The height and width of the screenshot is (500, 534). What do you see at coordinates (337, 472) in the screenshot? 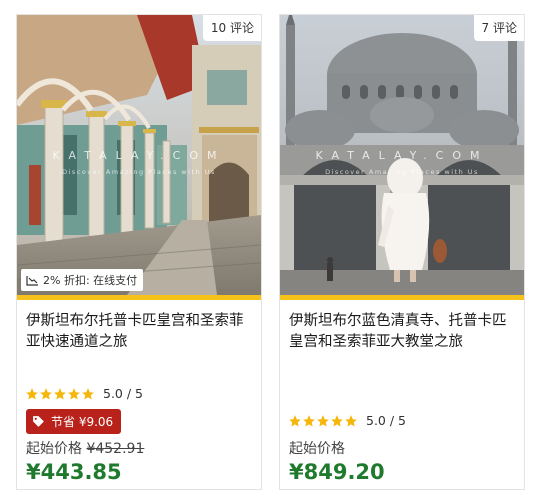
I see `current-price: ¥849.20` at bounding box center [337, 472].